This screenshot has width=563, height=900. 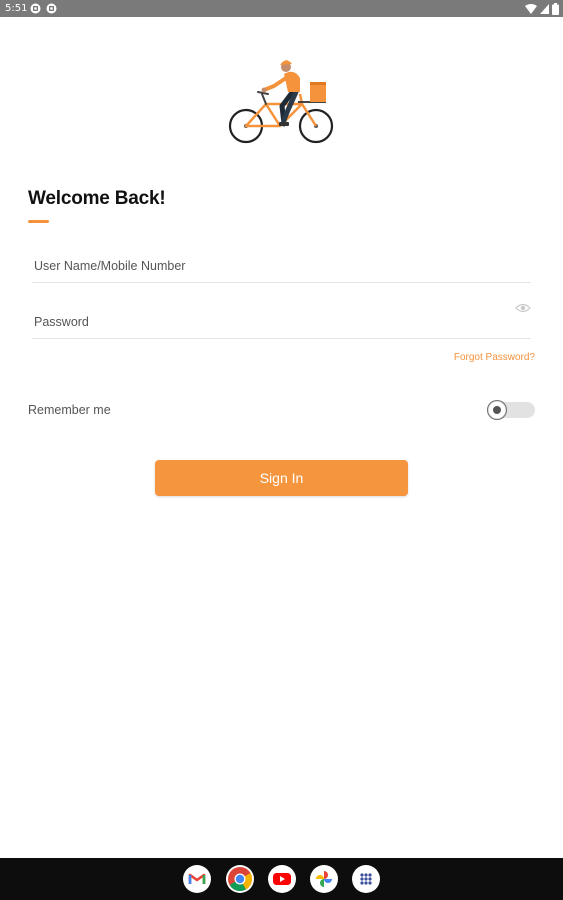 I want to click on photos-icon, so click(x=324, y=879).